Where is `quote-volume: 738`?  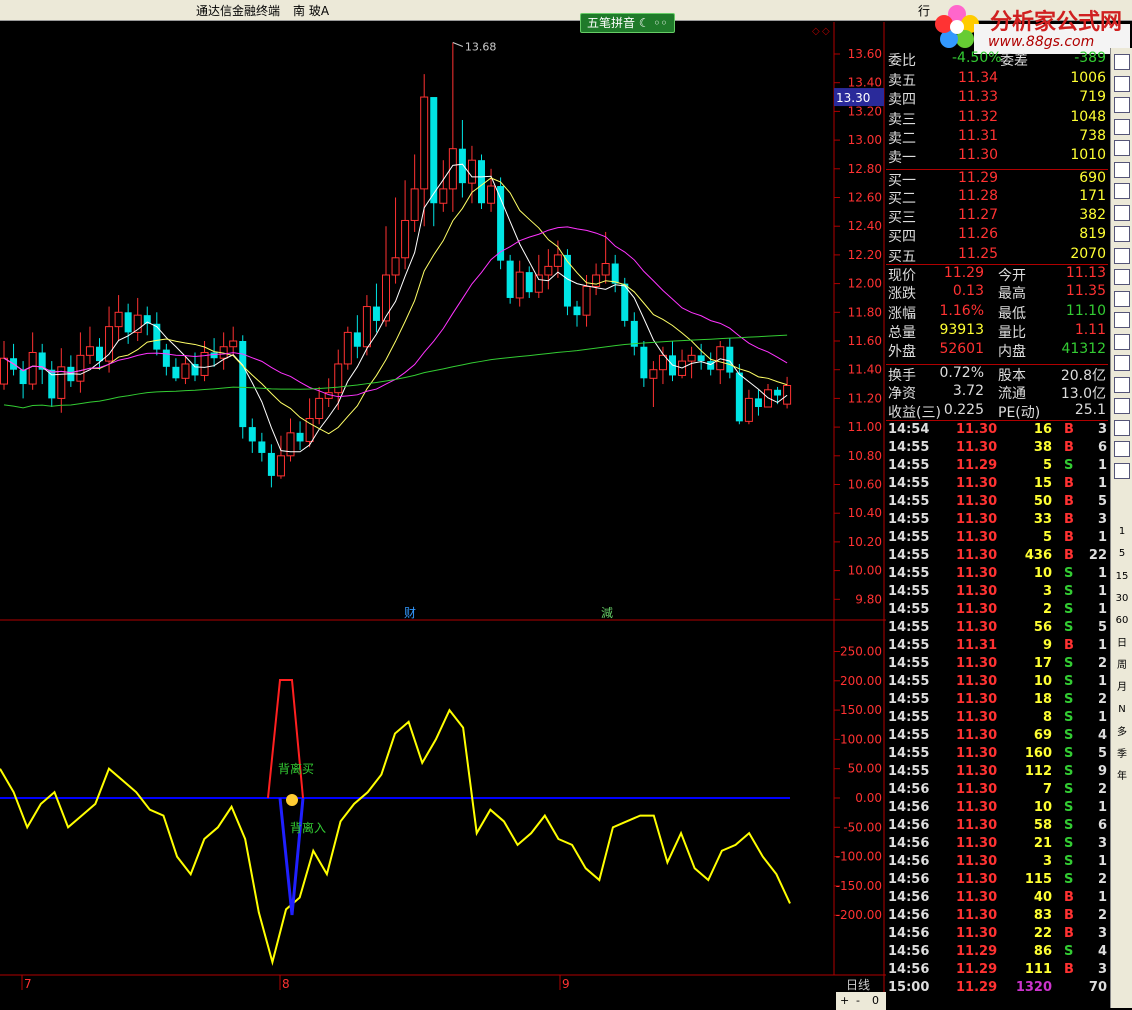
quote-volume: 738 is located at coordinates (1092, 135).